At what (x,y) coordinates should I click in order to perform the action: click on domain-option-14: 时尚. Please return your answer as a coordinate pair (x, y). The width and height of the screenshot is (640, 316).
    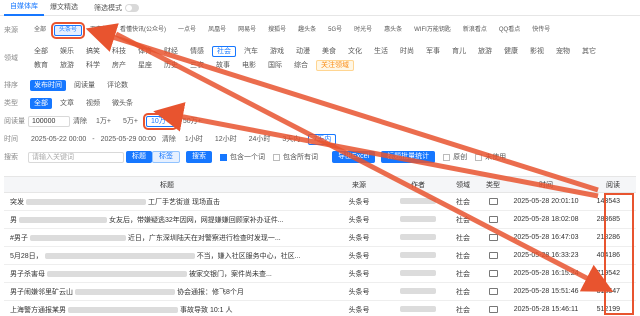
    Looking at the image, I should click on (407, 51).